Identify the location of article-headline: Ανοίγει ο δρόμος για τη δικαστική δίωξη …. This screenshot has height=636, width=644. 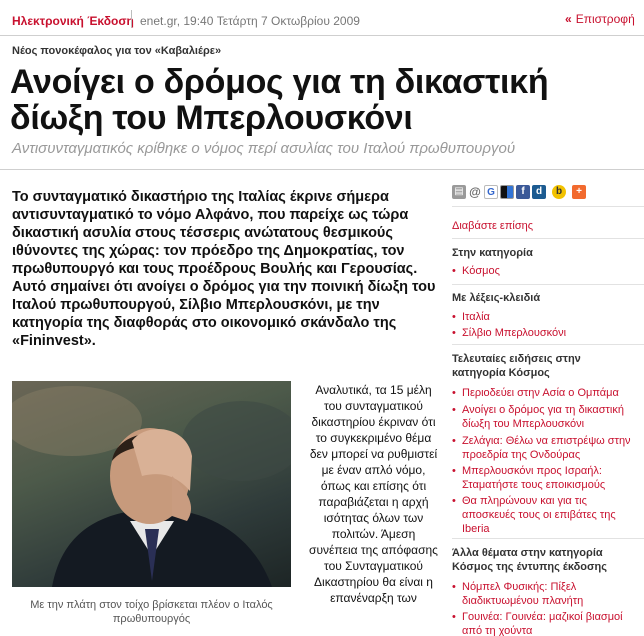
(279, 100).